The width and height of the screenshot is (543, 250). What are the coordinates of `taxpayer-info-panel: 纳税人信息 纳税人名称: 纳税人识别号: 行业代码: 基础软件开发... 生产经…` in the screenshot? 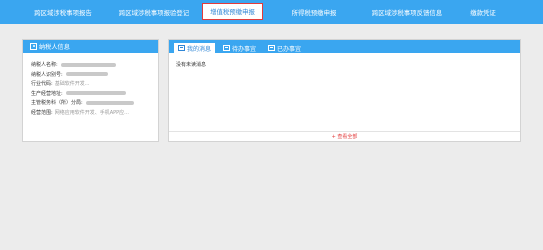 It's located at (90, 90).